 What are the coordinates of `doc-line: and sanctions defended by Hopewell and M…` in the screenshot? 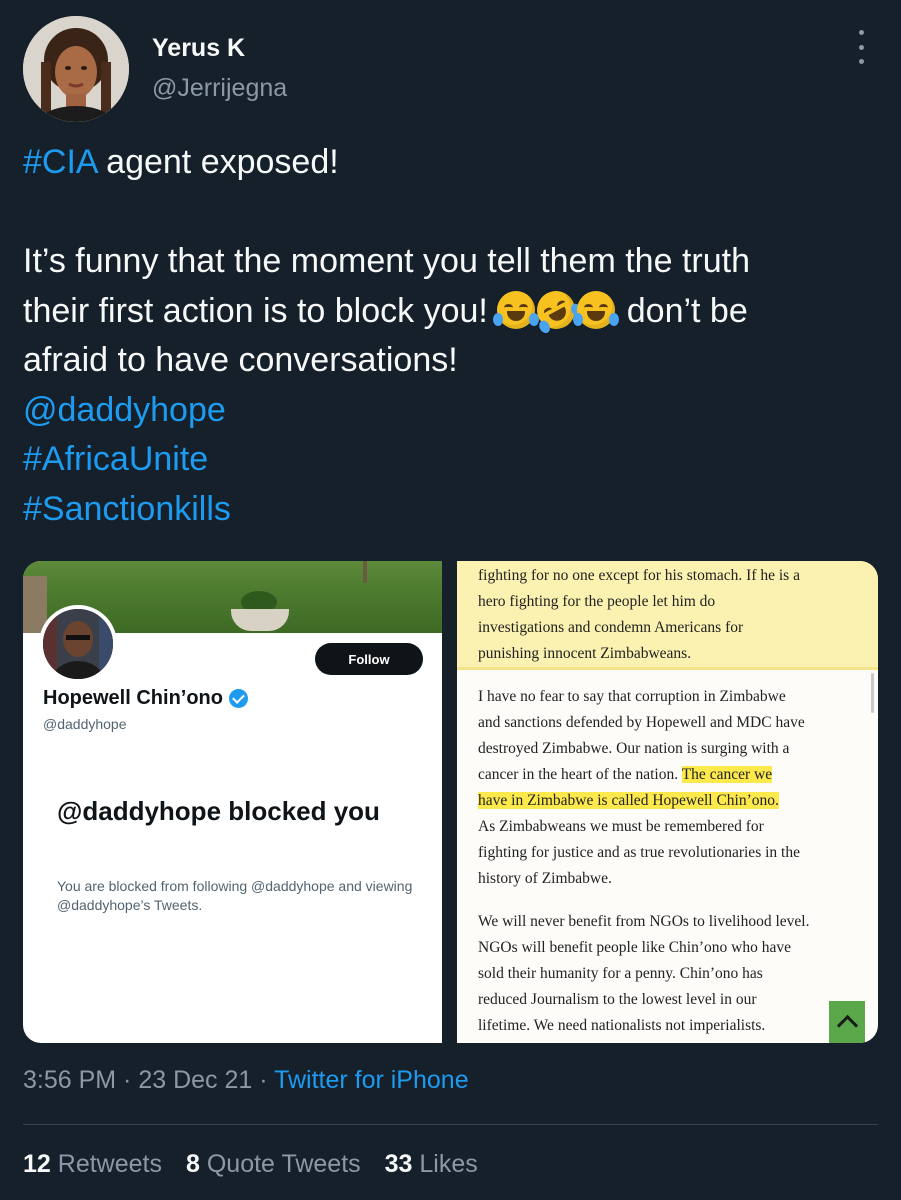 It's located at (641, 722).